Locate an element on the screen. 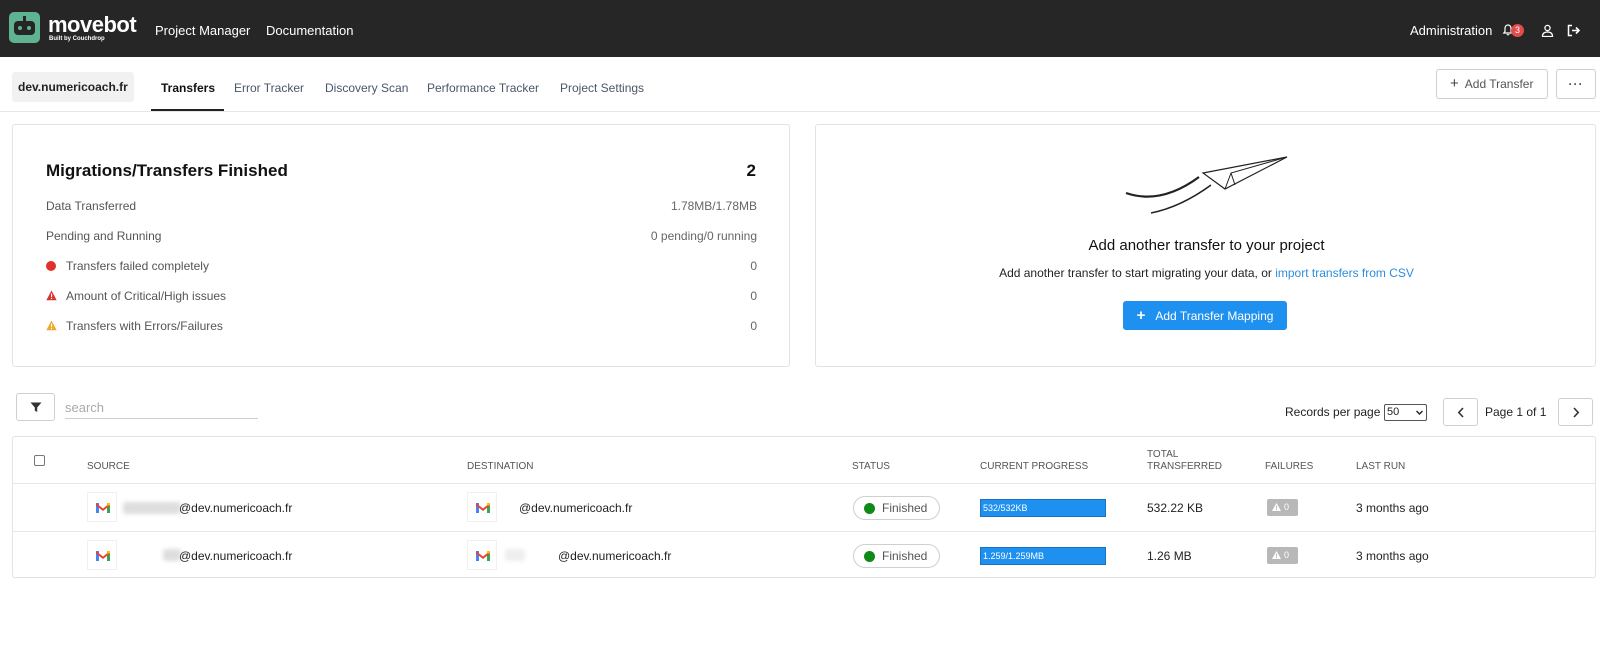  select-all-checkbox is located at coordinates (39, 460).